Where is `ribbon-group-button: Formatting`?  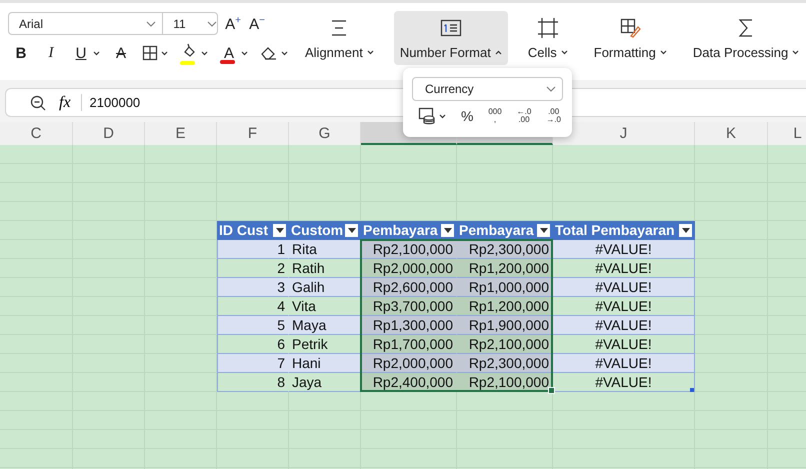 ribbon-group-button: Formatting is located at coordinates (630, 38).